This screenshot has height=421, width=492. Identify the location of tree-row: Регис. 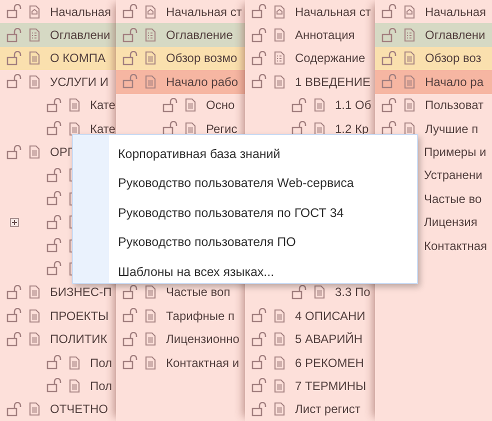
(180, 128).